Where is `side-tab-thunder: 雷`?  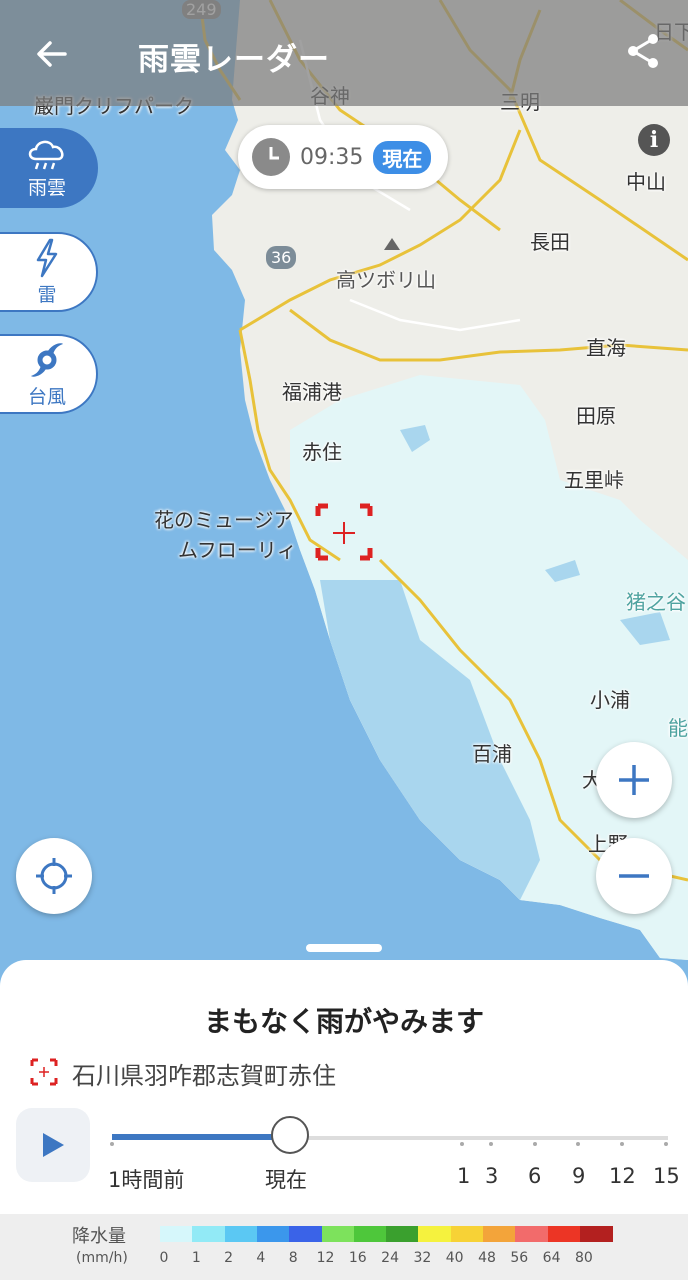 side-tab-thunder: 雷 is located at coordinates (49, 272).